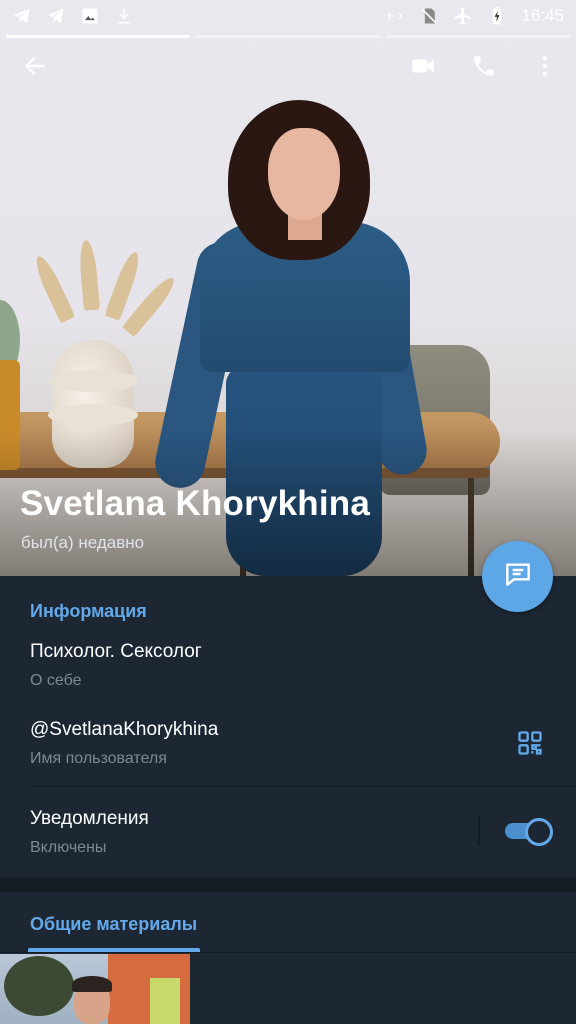 The height and width of the screenshot is (1024, 576). I want to click on shared-media-section: Общие материалы, so click(288, 958).